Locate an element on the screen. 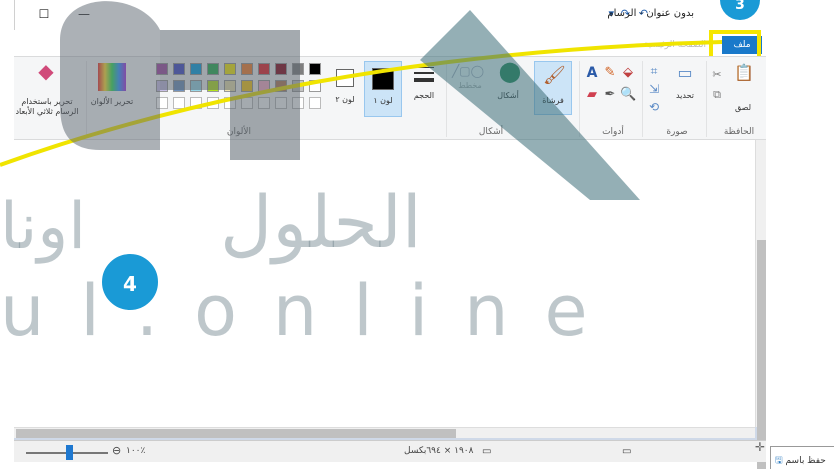  paste-label: لصق is located at coordinates (743, 107).